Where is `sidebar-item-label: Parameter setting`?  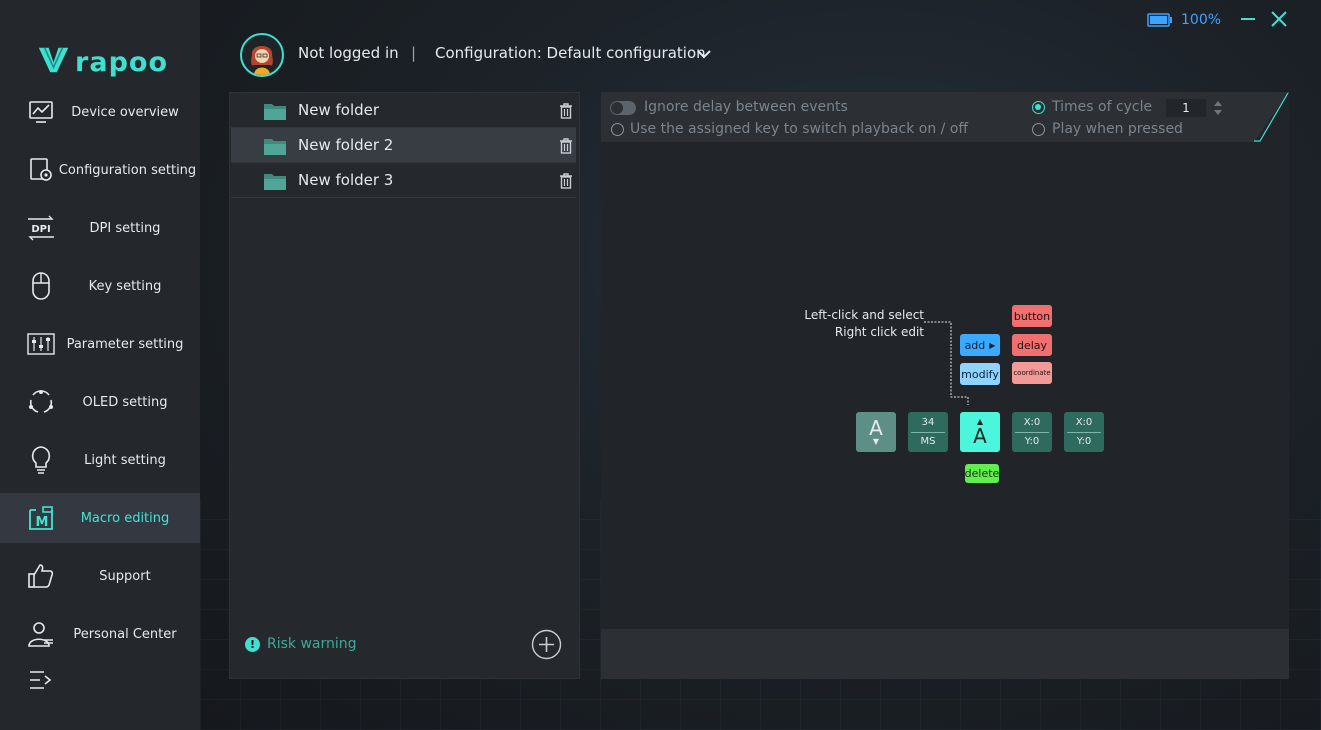 sidebar-item-label: Parameter setting is located at coordinates (125, 344).